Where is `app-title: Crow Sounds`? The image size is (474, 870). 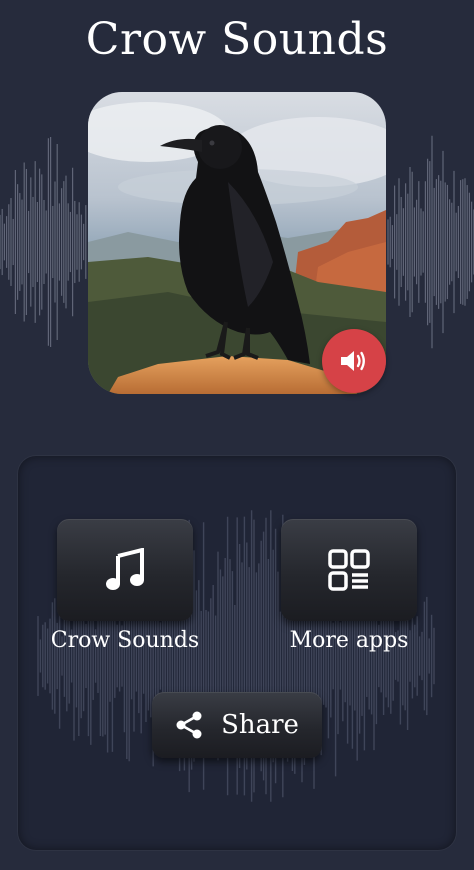
app-title: Crow Sounds is located at coordinates (237, 39).